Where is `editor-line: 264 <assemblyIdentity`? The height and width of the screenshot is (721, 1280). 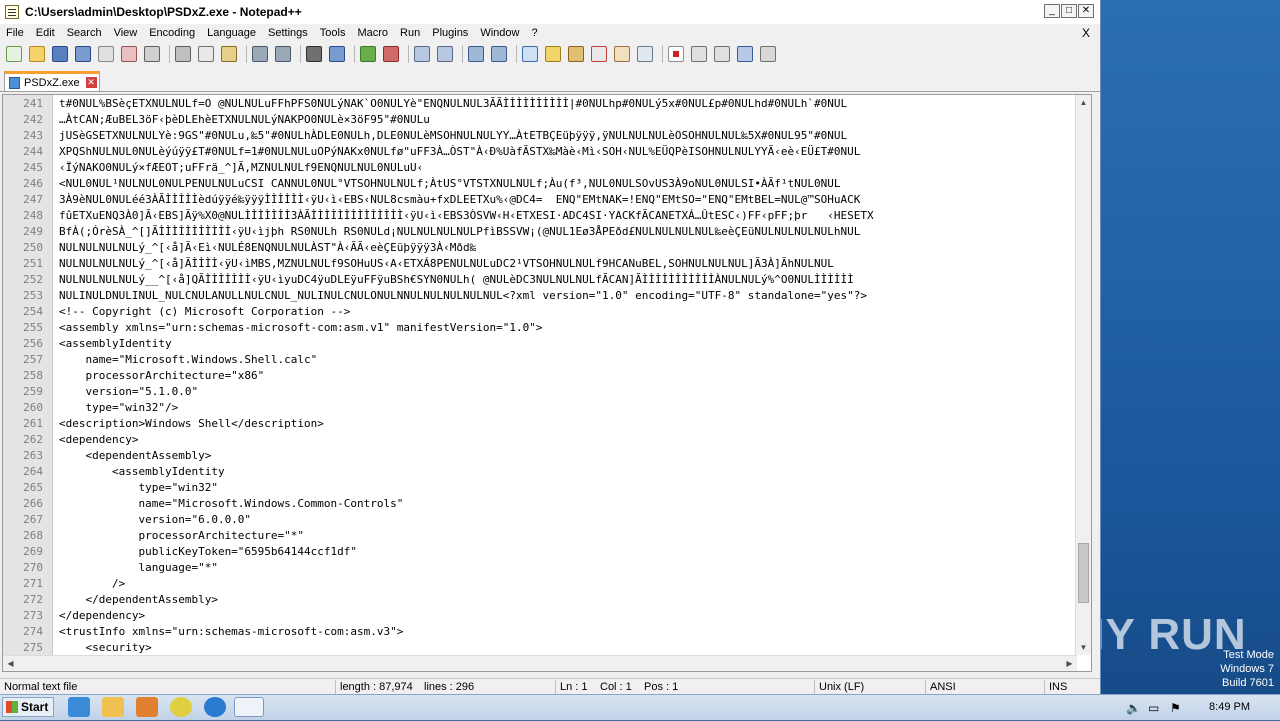
editor-line: 264 <assemblyIdentity is located at coordinates (541, 472).